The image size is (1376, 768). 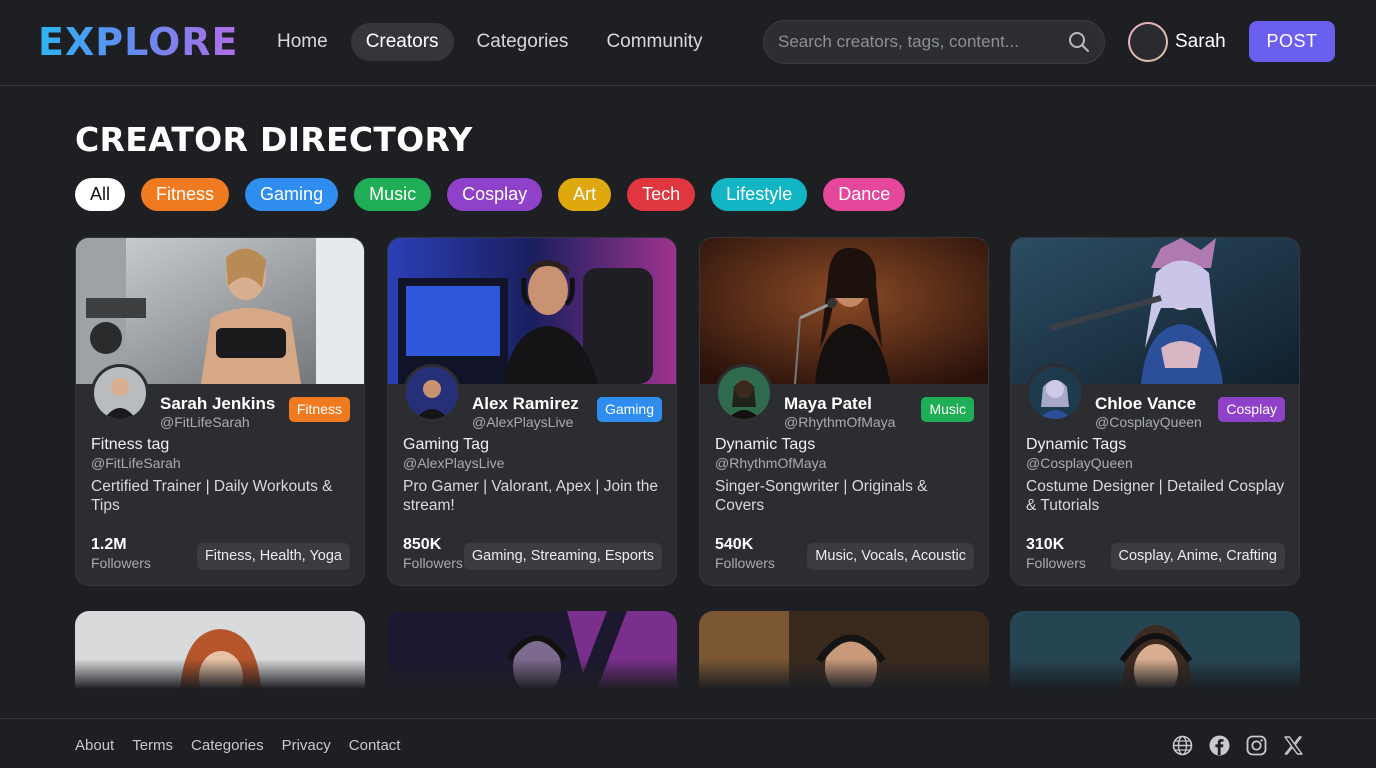 I want to click on tag-title: Fitness tag, so click(x=130, y=444).